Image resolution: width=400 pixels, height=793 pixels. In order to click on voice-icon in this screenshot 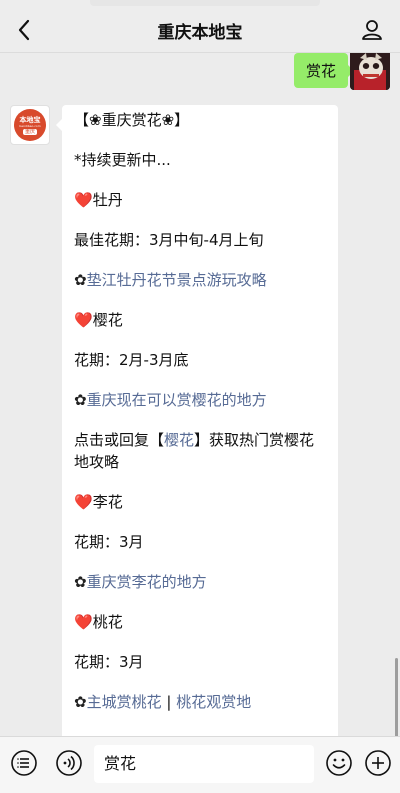, I will do `click(69, 763)`.